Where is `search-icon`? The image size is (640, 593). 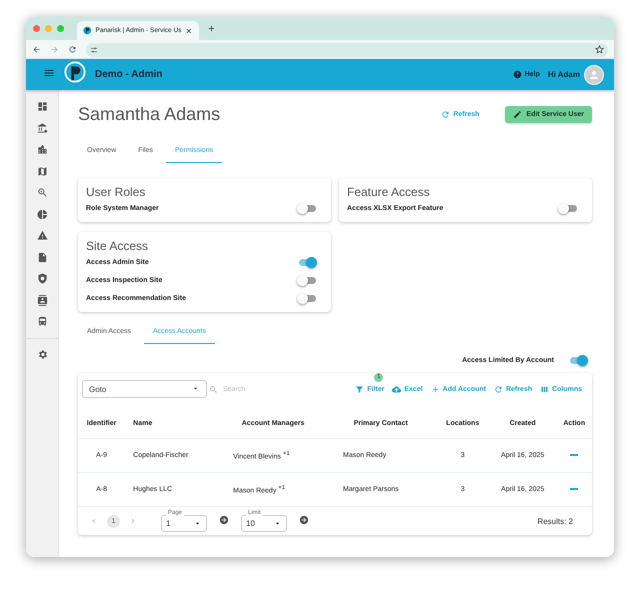 search-icon is located at coordinates (213, 389).